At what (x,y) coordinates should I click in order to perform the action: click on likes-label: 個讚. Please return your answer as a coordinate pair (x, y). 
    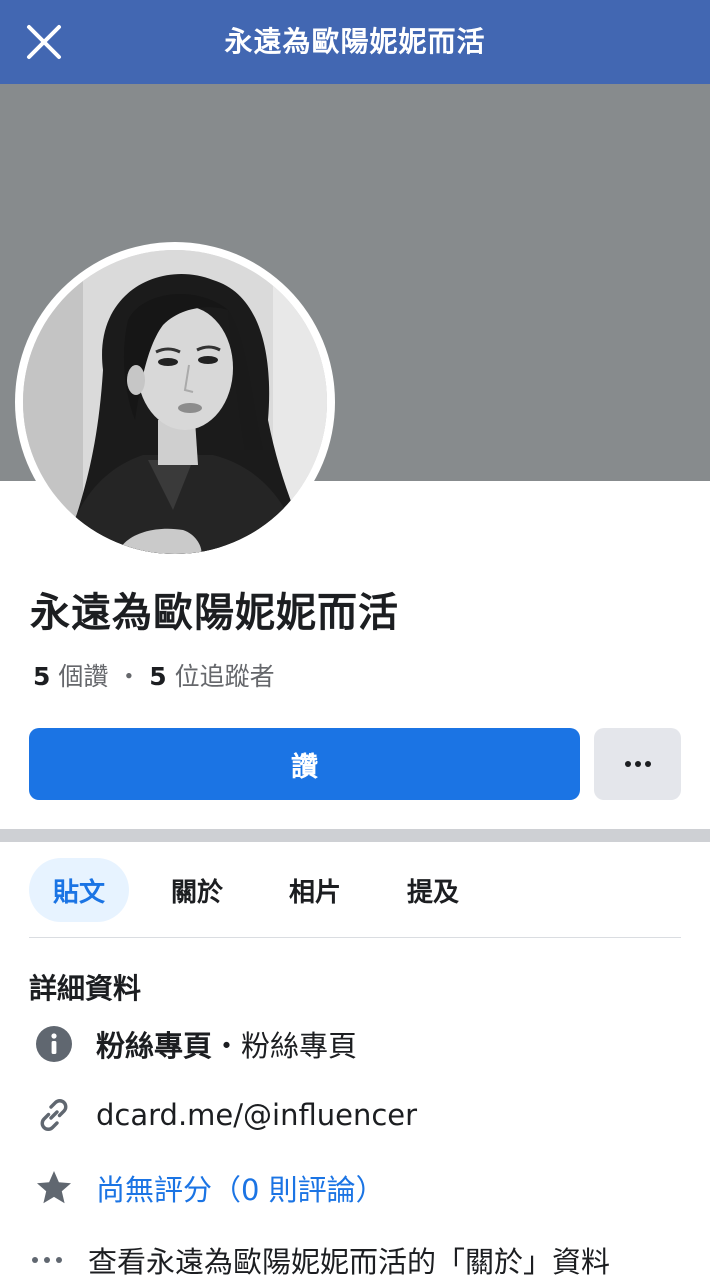
    Looking at the image, I should click on (83, 676).